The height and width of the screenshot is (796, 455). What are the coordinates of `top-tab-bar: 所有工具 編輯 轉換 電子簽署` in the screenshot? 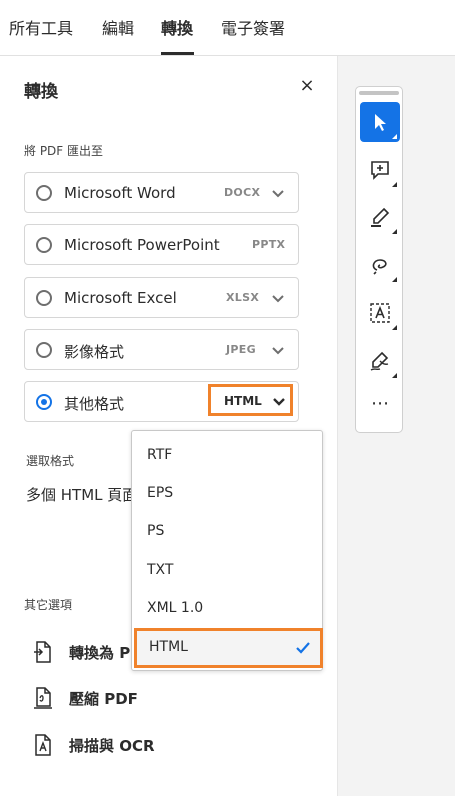 It's located at (227, 28).